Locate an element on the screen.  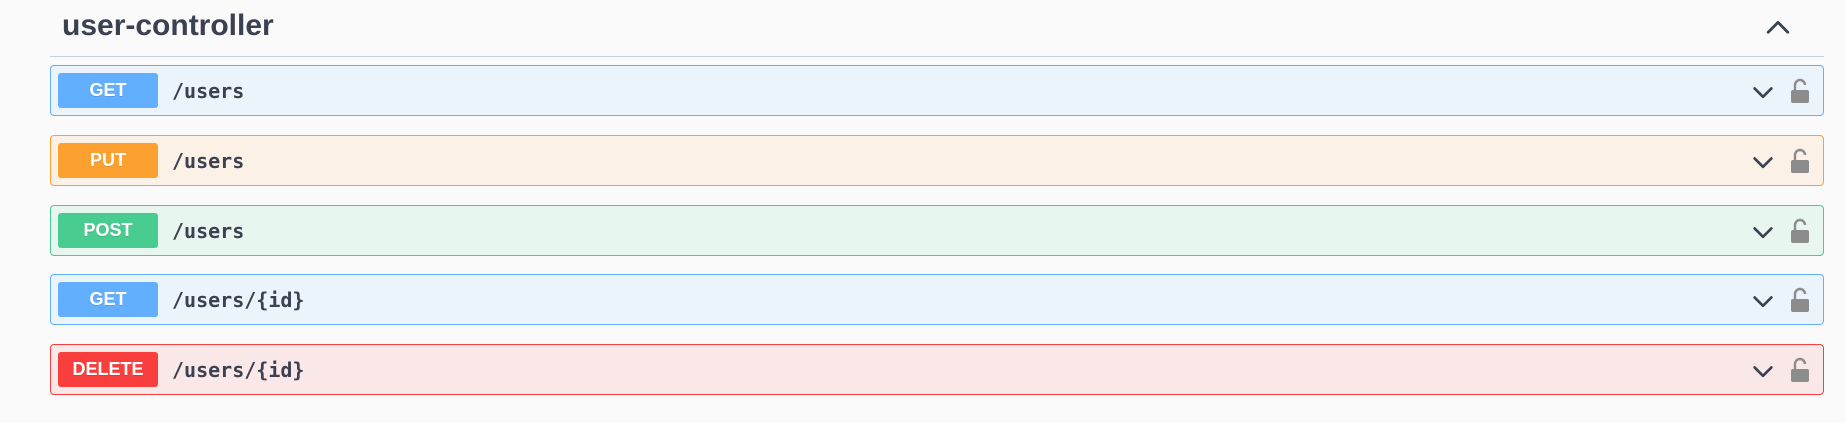
operation-delete-user-by-id: DELETE /users/{id} is located at coordinates (937, 369).